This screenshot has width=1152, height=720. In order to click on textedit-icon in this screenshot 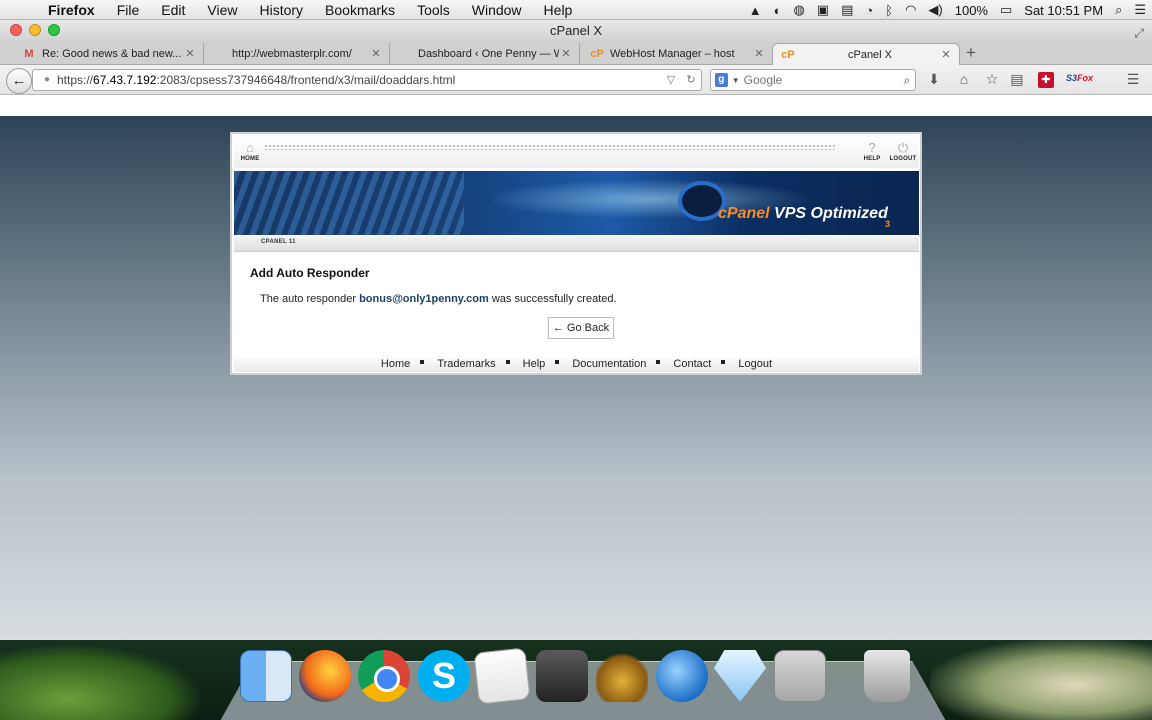, I will do `click(502, 676)`.